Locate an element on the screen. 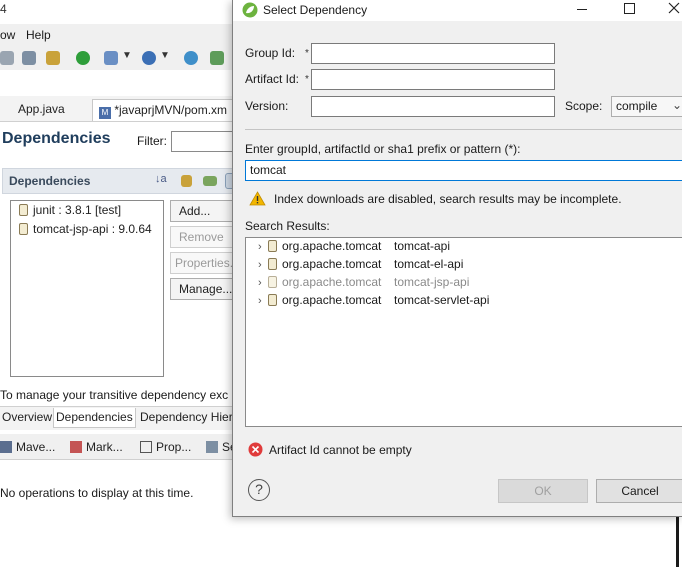  dependencies-section-header: Dependencies ↓a is located at coordinates (121, 181).